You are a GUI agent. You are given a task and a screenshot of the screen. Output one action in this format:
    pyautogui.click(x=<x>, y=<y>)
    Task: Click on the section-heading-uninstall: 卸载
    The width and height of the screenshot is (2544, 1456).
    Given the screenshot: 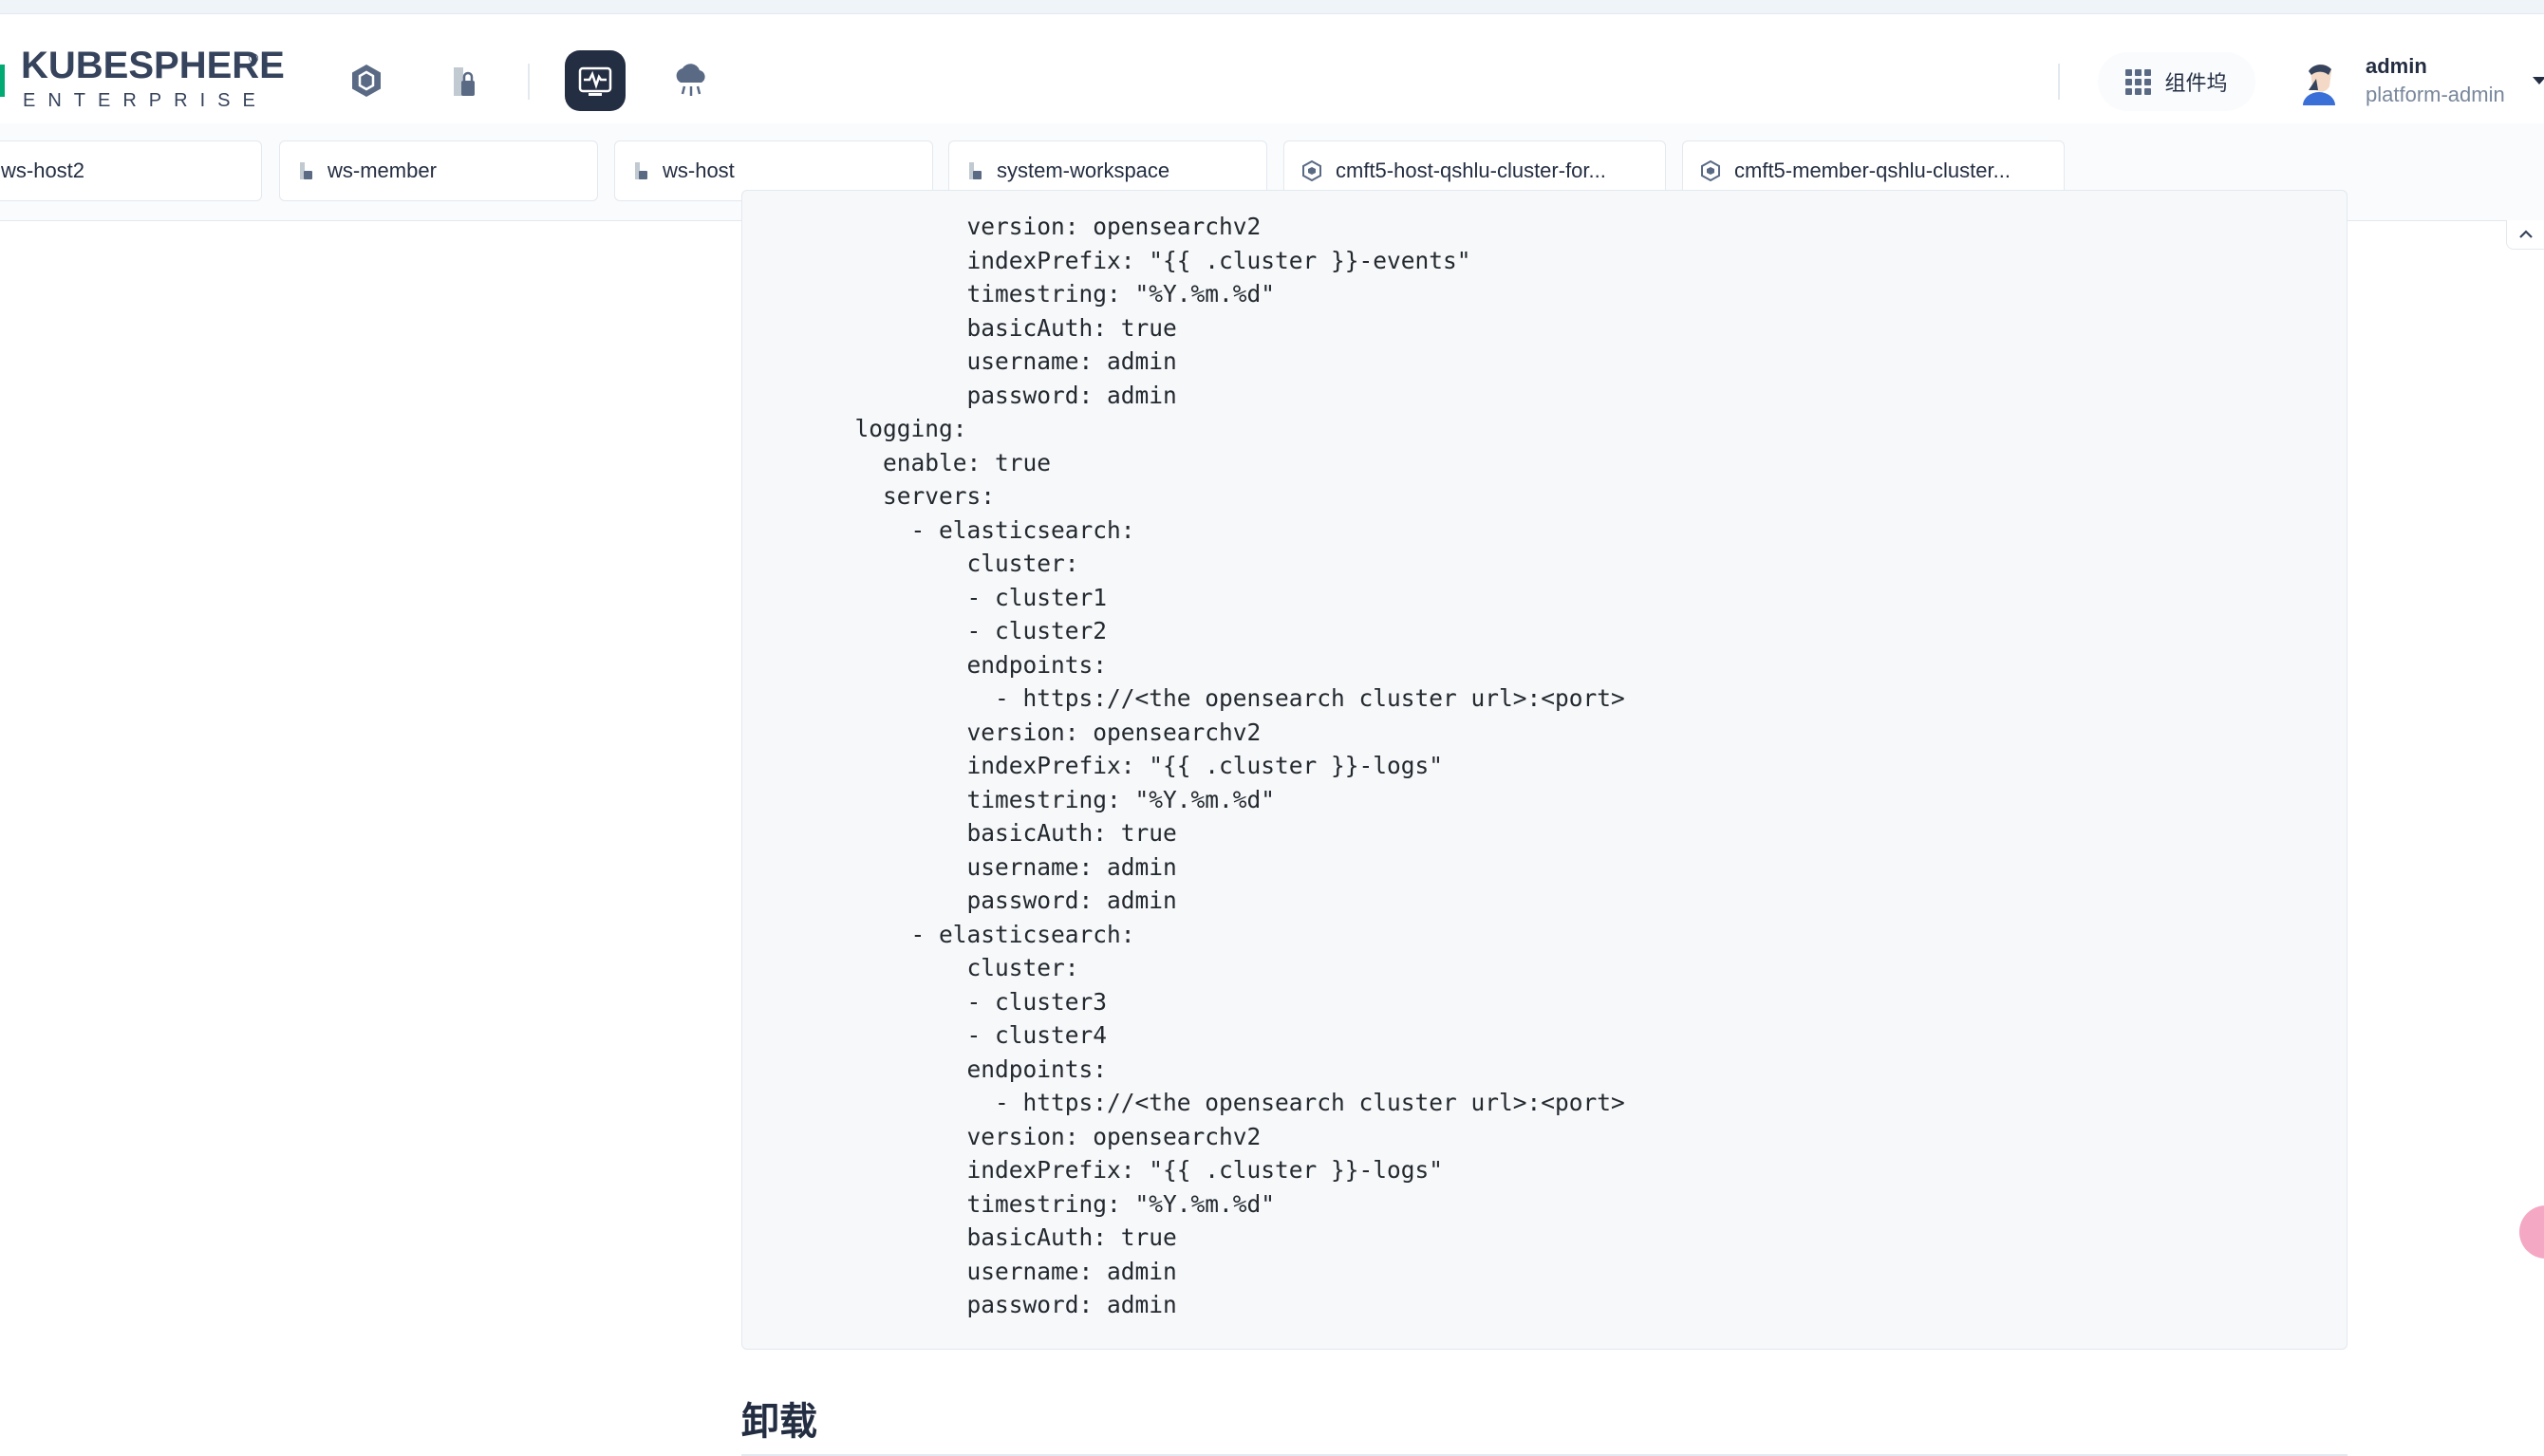 What is the action you would take?
    pyautogui.click(x=779, y=1422)
    